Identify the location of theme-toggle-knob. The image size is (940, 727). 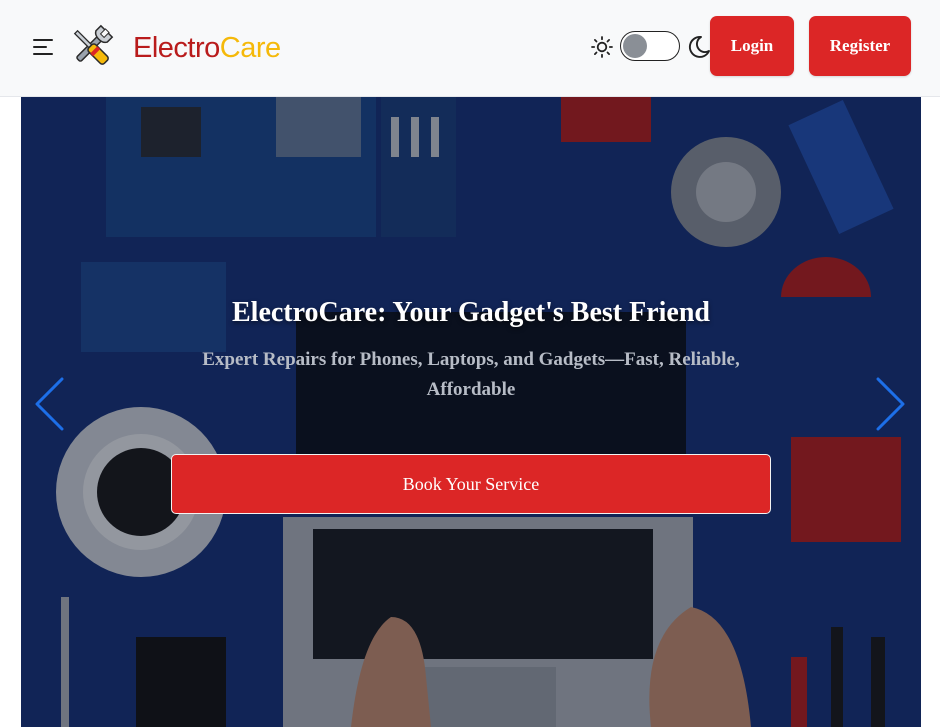
(635, 46).